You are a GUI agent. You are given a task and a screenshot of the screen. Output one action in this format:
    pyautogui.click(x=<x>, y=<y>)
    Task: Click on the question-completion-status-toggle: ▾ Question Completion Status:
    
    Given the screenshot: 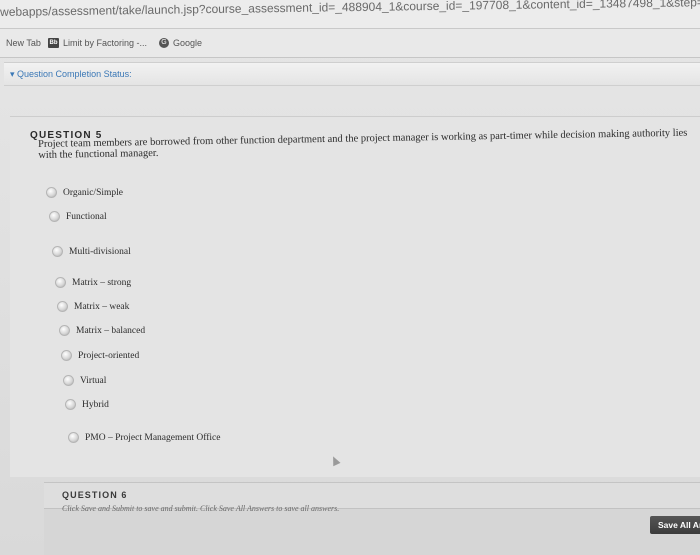 What is the action you would take?
    pyautogui.click(x=71, y=74)
    